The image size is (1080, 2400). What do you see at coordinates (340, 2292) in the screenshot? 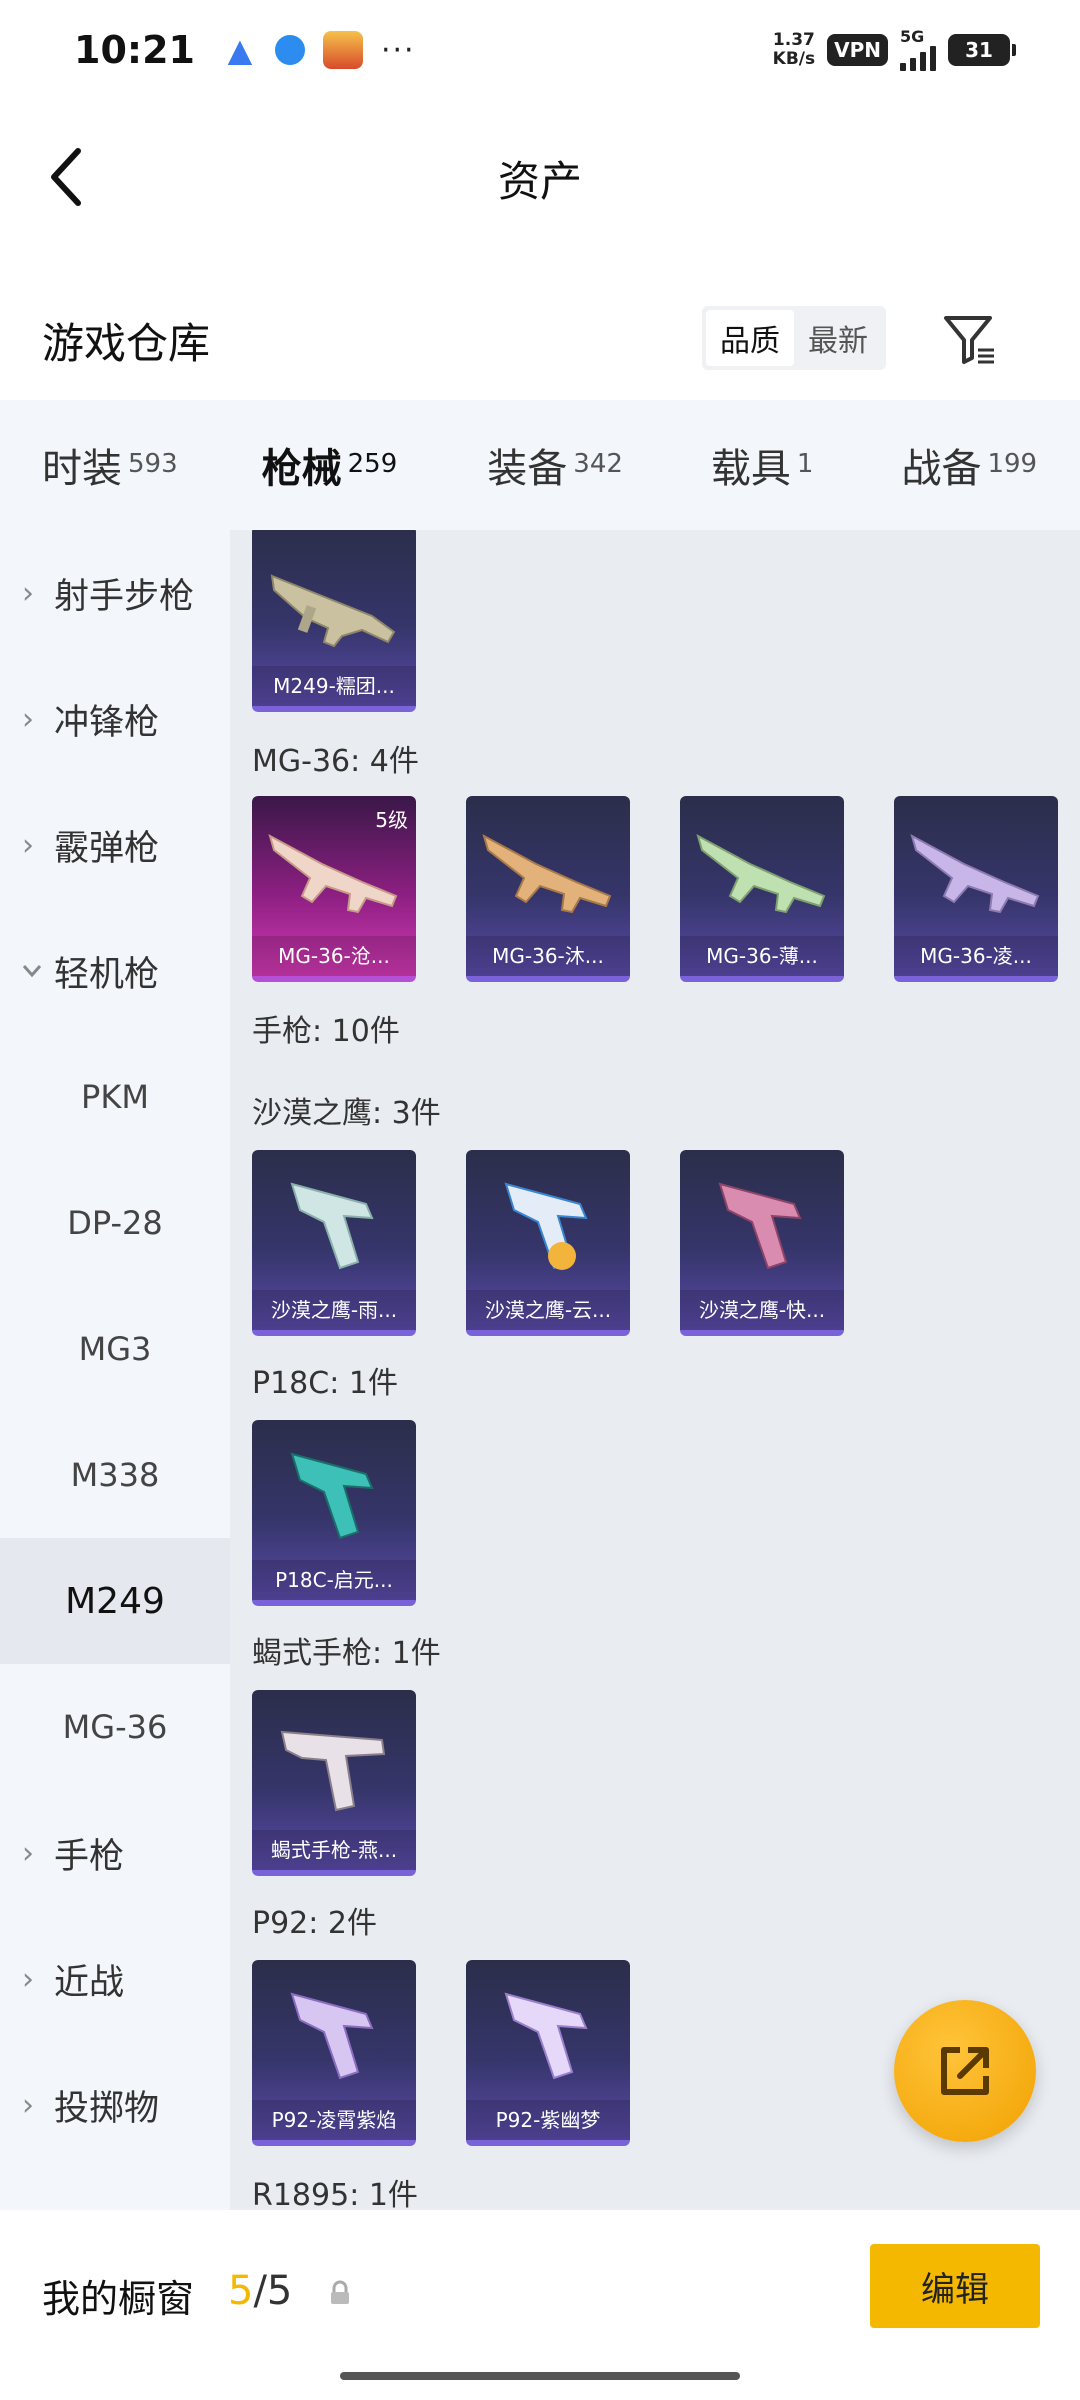
I see `lock-icon` at bounding box center [340, 2292].